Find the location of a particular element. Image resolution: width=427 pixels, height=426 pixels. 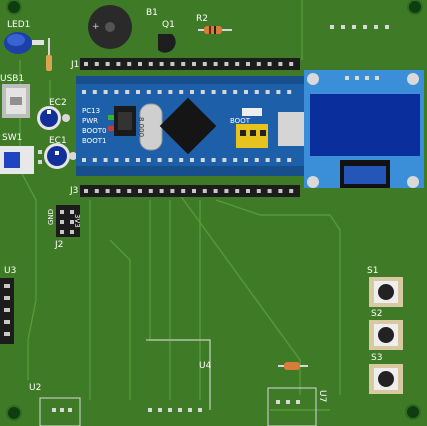

oled-module is located at coordinates (364, 129).